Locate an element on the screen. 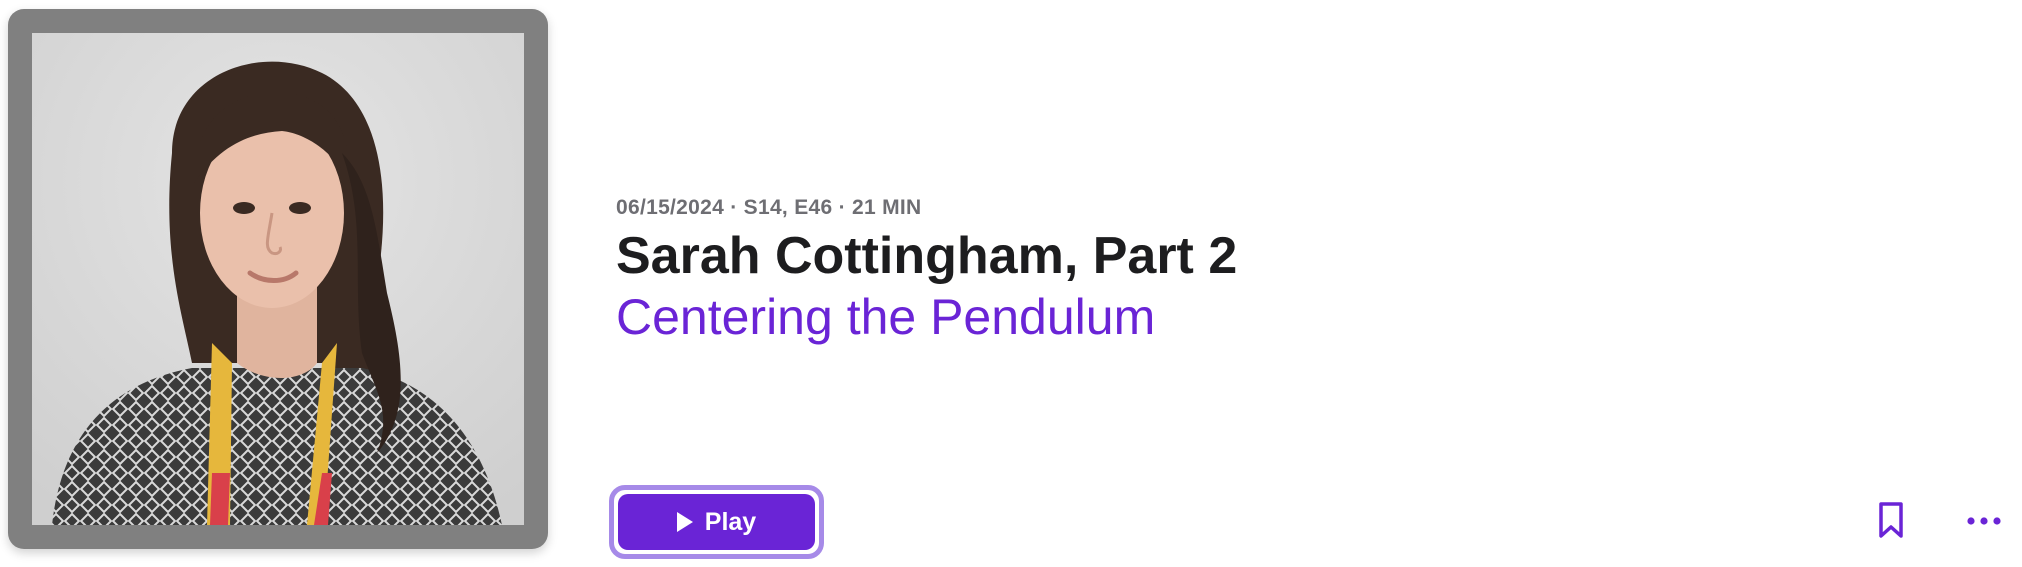 The width and height of the screenshot is (2022, 567). more-ellipsis-icon is located at coordinates (1984, 521).